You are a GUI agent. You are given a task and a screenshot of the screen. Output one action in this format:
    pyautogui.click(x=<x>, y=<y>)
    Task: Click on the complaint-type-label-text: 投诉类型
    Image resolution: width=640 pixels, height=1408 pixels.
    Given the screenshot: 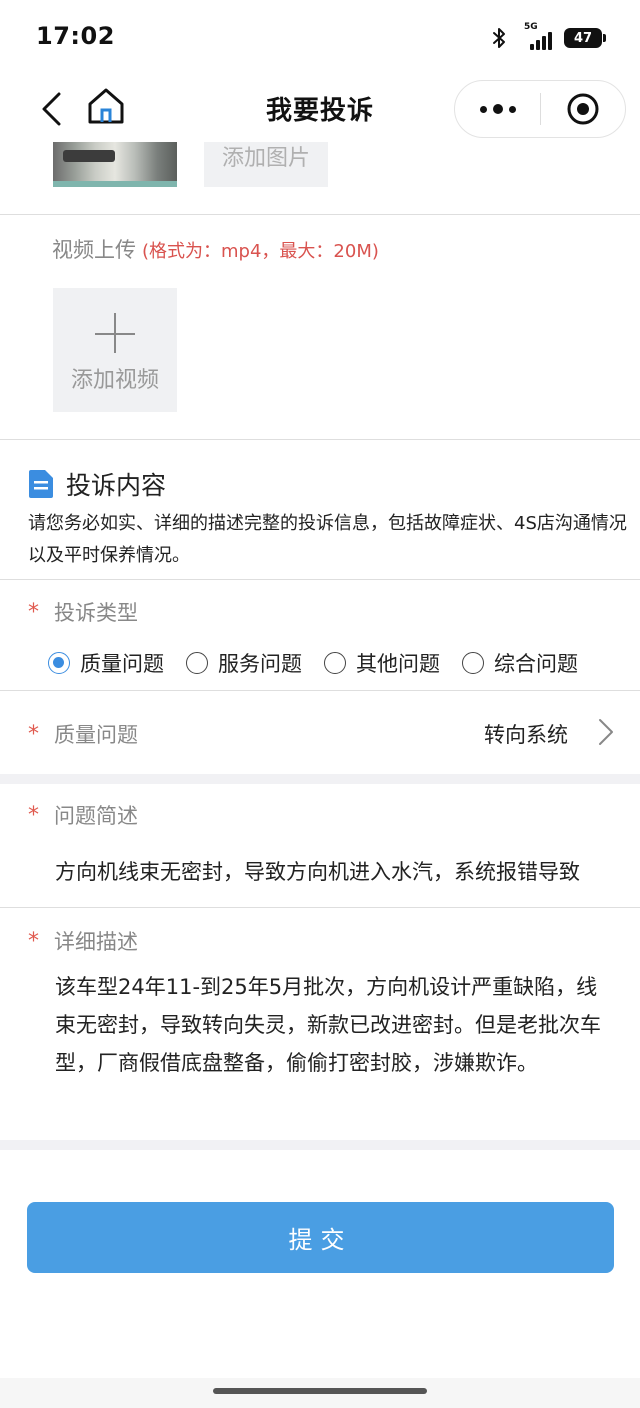 What is the action you would take?
    pyautogui.click(x=96, y=613)
    